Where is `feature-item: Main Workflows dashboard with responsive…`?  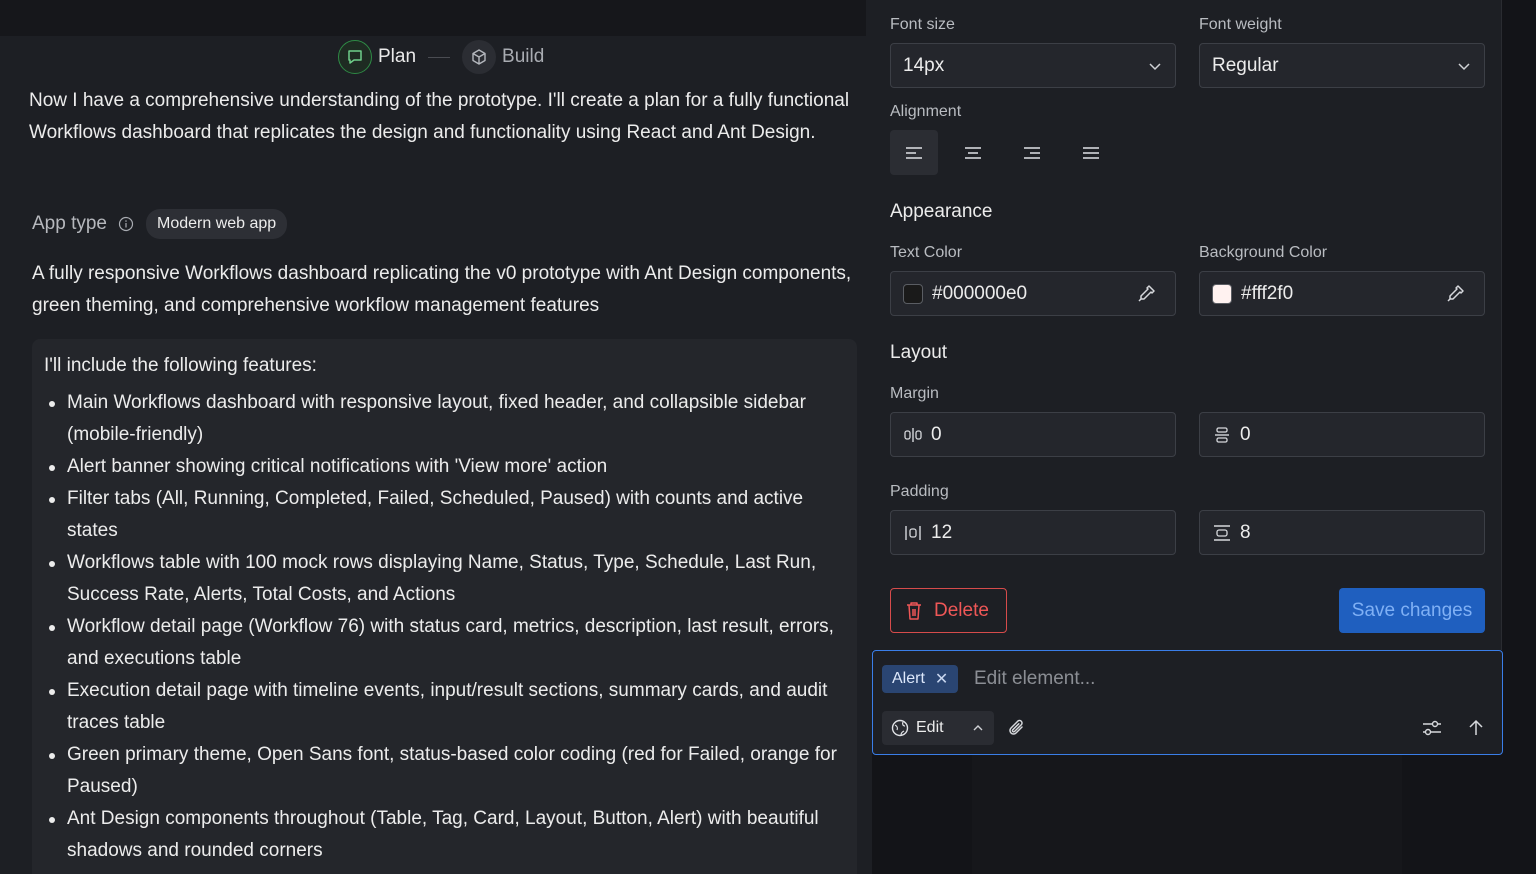 feature-item: Main Workflows dashboard with responsive… is located at coordinates (444, 419).